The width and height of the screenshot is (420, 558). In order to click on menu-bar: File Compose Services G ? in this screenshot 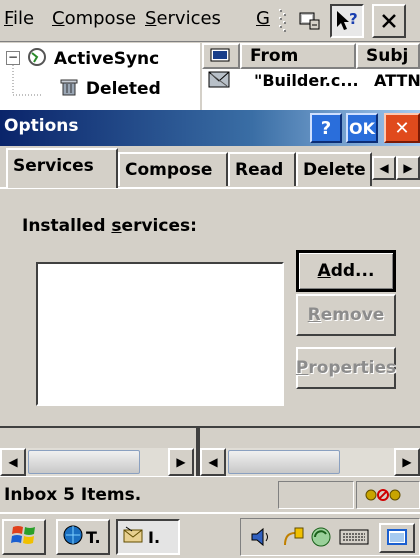, I will do `click(210, 21)`.